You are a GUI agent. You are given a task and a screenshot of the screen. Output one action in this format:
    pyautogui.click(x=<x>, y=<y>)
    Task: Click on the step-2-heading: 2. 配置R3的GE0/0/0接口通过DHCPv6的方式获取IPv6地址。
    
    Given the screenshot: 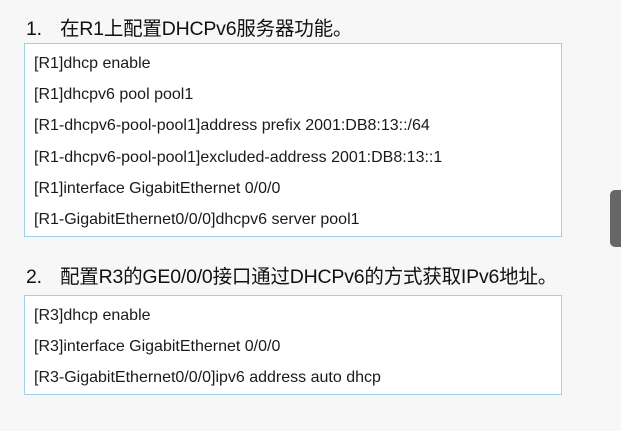 What is the action you would take?
    pyautogui.click(x=291, y=277)
    